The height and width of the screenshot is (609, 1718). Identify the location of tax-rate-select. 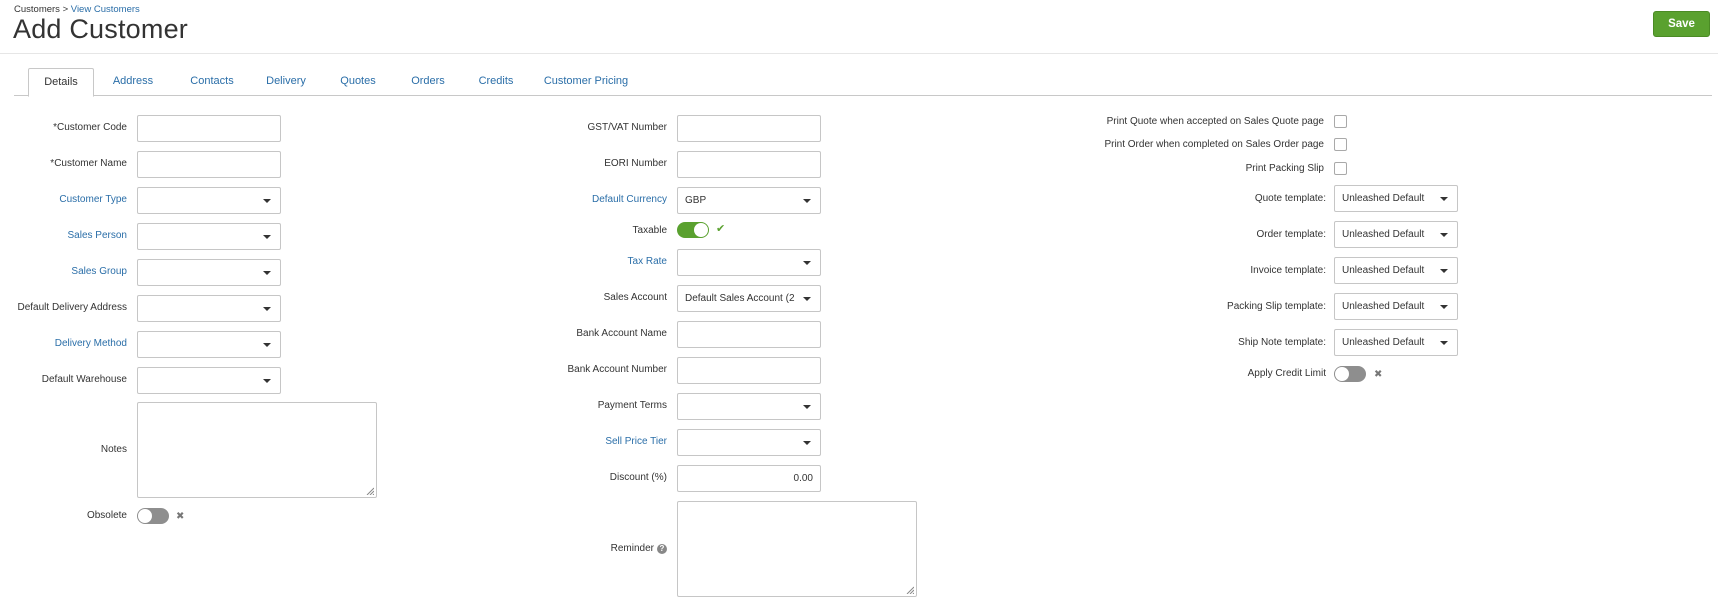
(749, 262).